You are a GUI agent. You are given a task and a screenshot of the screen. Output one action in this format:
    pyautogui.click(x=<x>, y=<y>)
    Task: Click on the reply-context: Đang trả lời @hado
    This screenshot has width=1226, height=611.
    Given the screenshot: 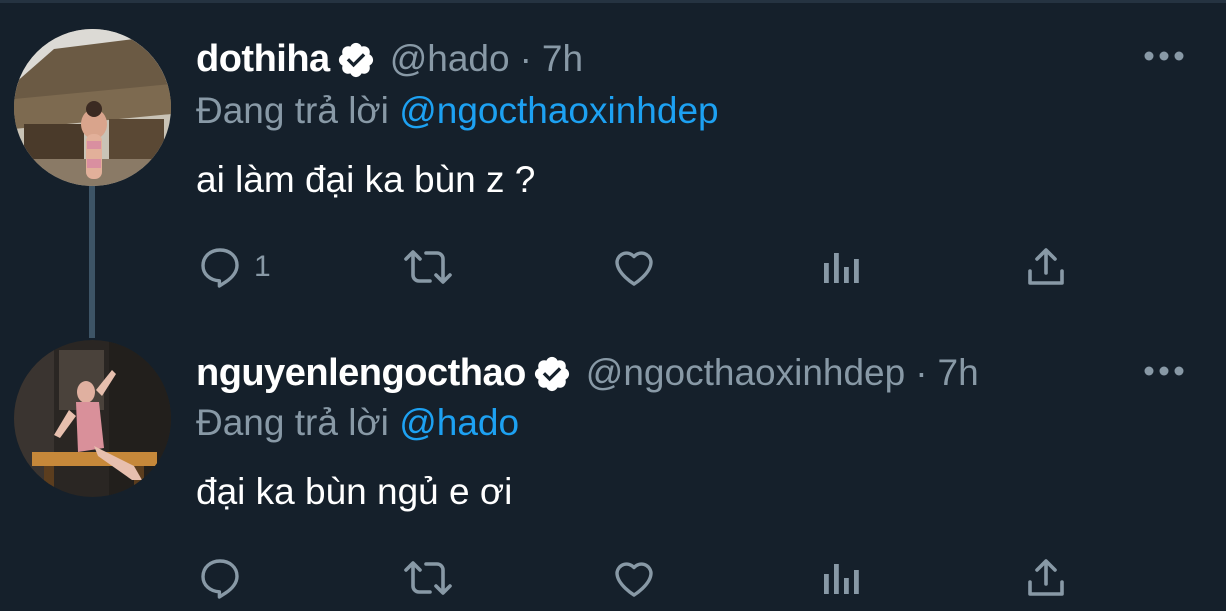 What is the action you would take?
    pyautogui.click(x=357, y=423)
    